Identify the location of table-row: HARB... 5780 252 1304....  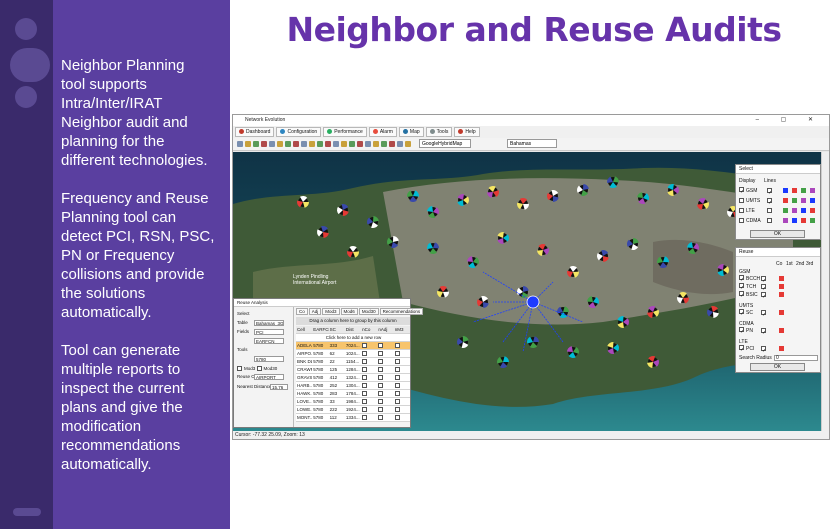
(353, 386).